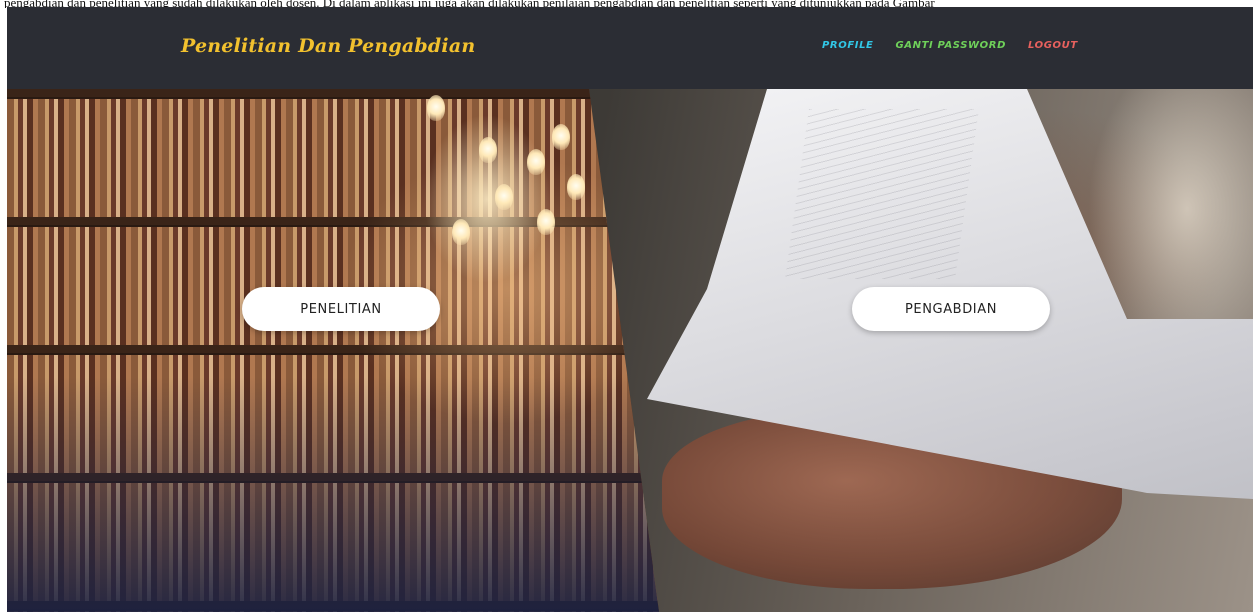 This screenshot has width=1255, height=612. Describe the element at coordinates (1053, 45) in the screenshot. I see `nav-link-logout: LOGOUT` at that location.